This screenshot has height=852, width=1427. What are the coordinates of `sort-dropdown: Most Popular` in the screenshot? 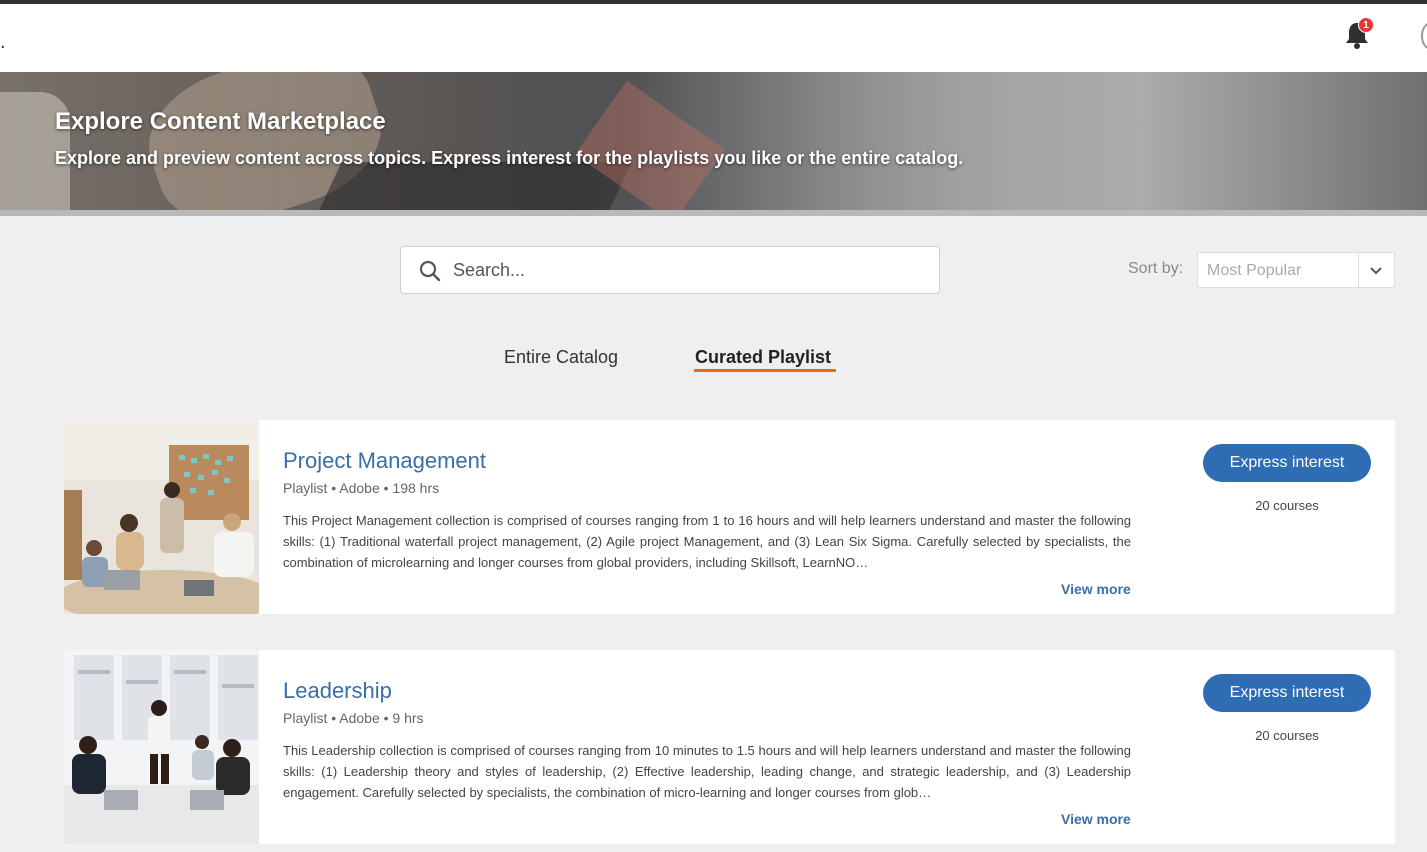 It's located at (1296, 270).